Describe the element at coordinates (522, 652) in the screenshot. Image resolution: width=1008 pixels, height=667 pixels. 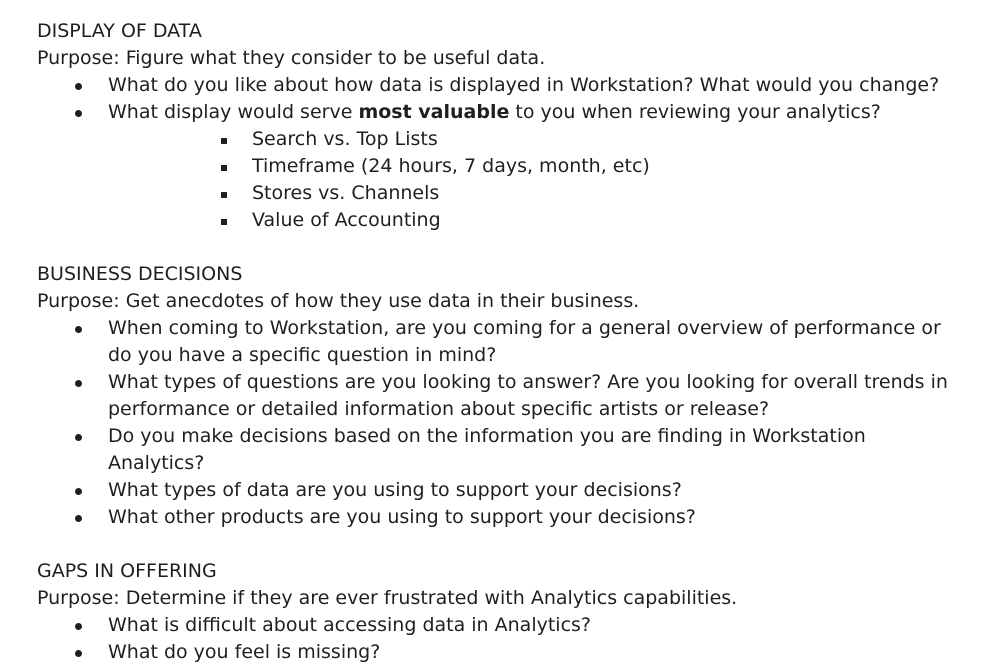
I see `bullet-item: What do you feel is missing?` at that location.